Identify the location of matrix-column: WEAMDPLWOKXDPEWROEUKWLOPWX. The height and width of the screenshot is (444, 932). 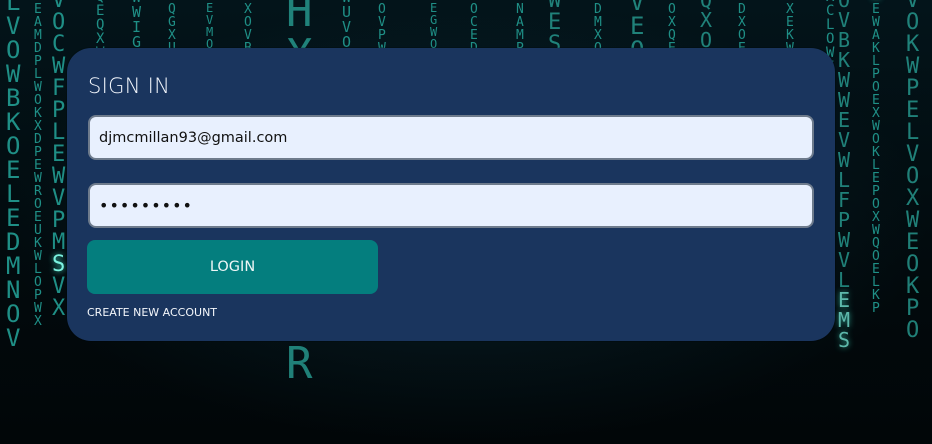
(38, 164).